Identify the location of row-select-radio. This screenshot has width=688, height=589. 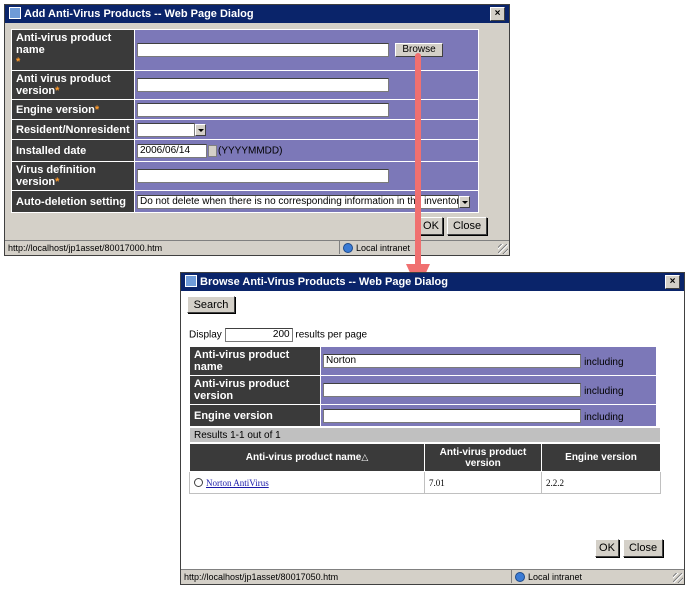
(198, 482).